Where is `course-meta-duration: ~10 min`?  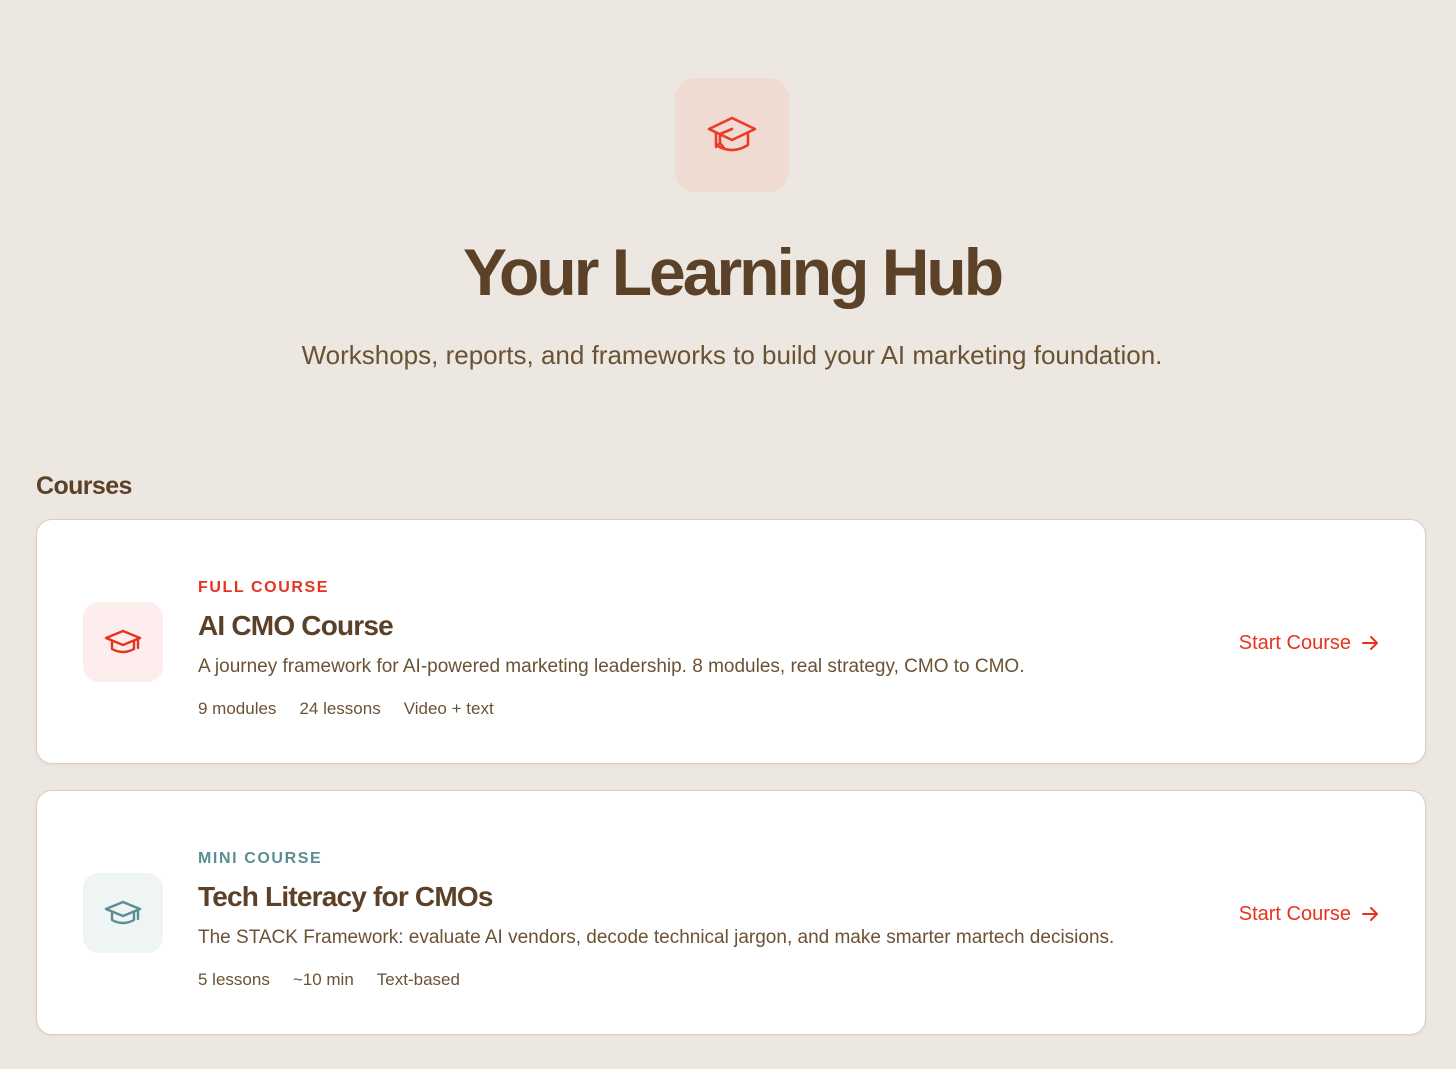 course-meta-duration: ~10 min is located at coordinates (323, 979).